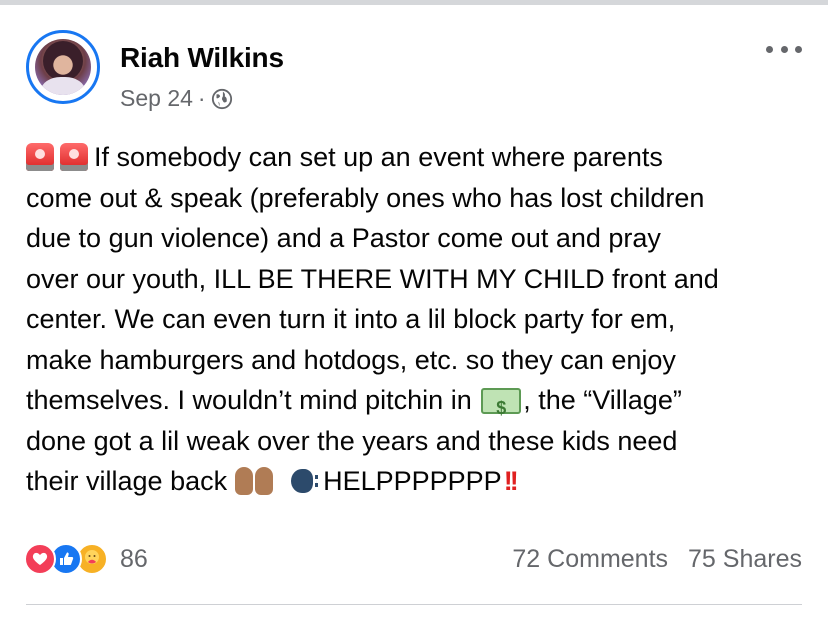 The image size is (828, 619). What do you see at coordinates (590, 559) in the screenshot?
I see `comments-count: 72 Comments` at bounding box center [590, 559].